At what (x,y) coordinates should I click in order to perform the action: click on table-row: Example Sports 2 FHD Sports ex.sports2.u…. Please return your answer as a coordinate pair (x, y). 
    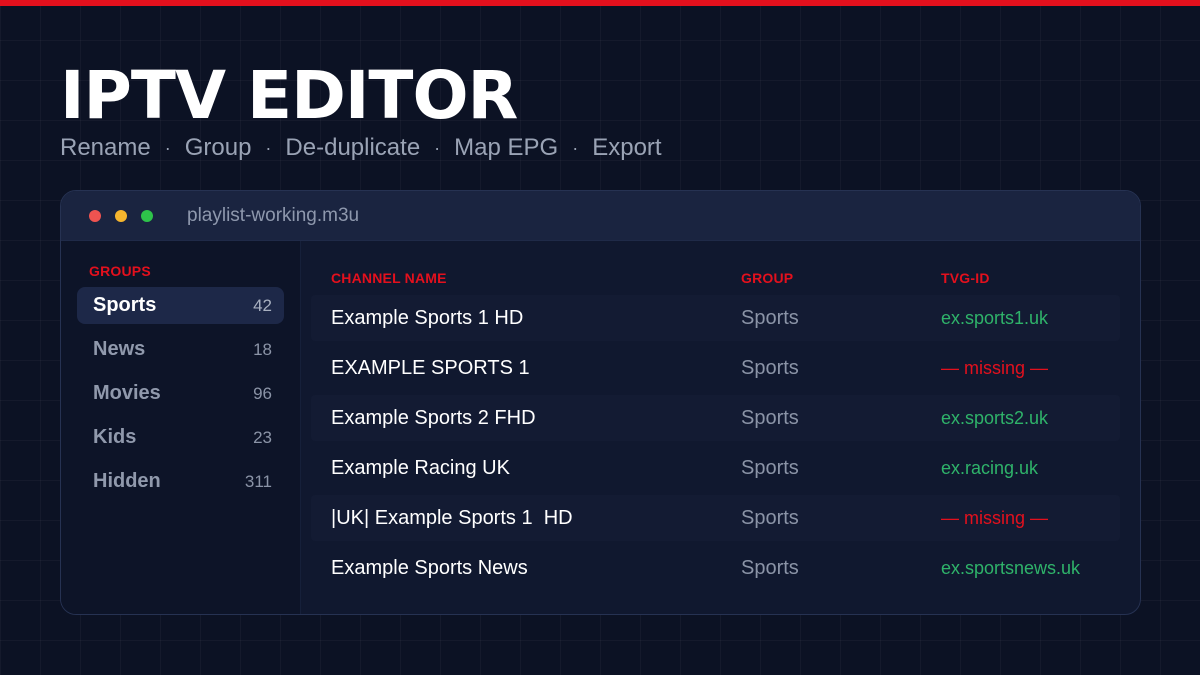
    Looking at the image, I should click on (715, 418).